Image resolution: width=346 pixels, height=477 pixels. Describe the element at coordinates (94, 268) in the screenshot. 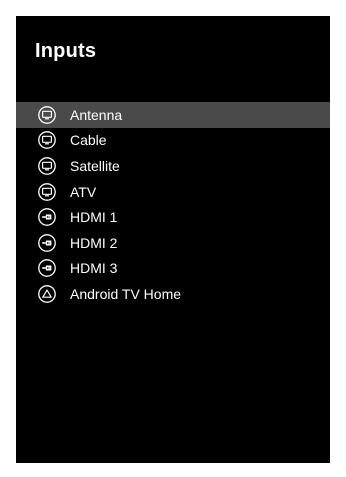

I see `input-label: HDMI 3` at that location.